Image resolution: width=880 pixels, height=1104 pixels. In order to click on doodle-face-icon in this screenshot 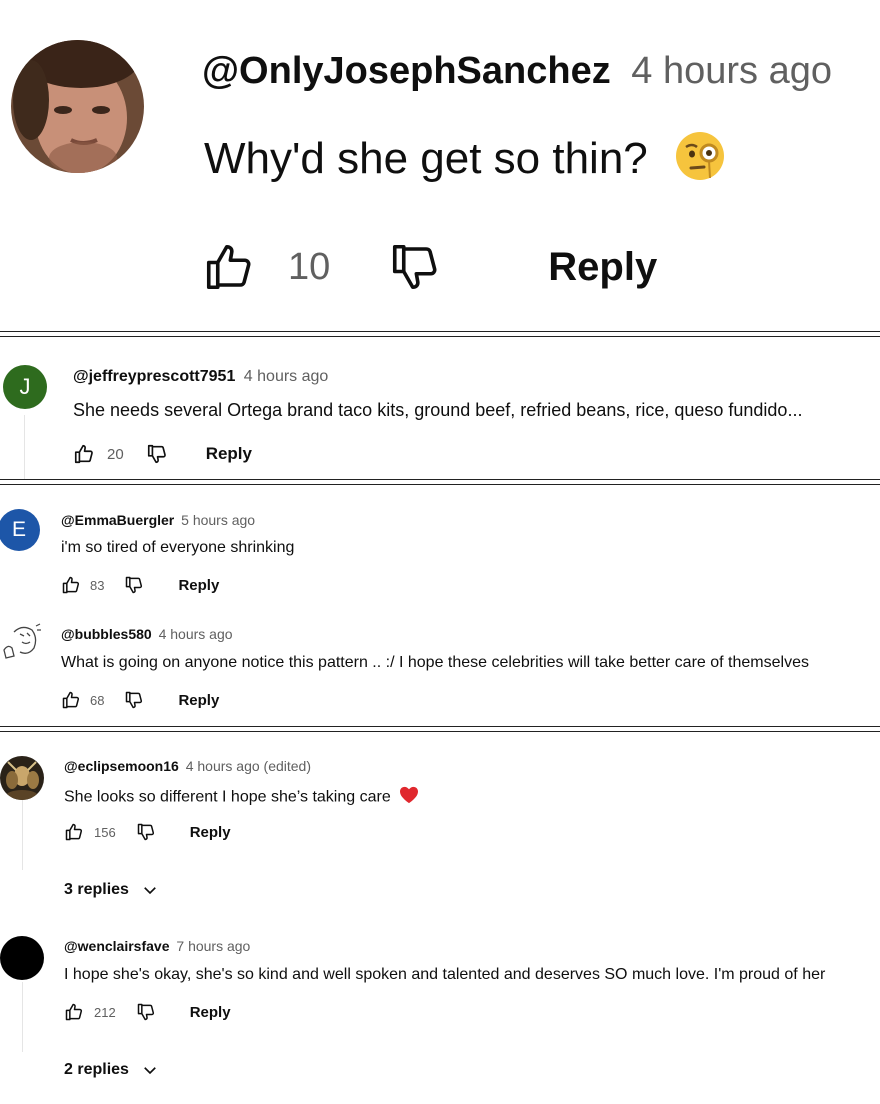, I will do `click(21, 641)`.